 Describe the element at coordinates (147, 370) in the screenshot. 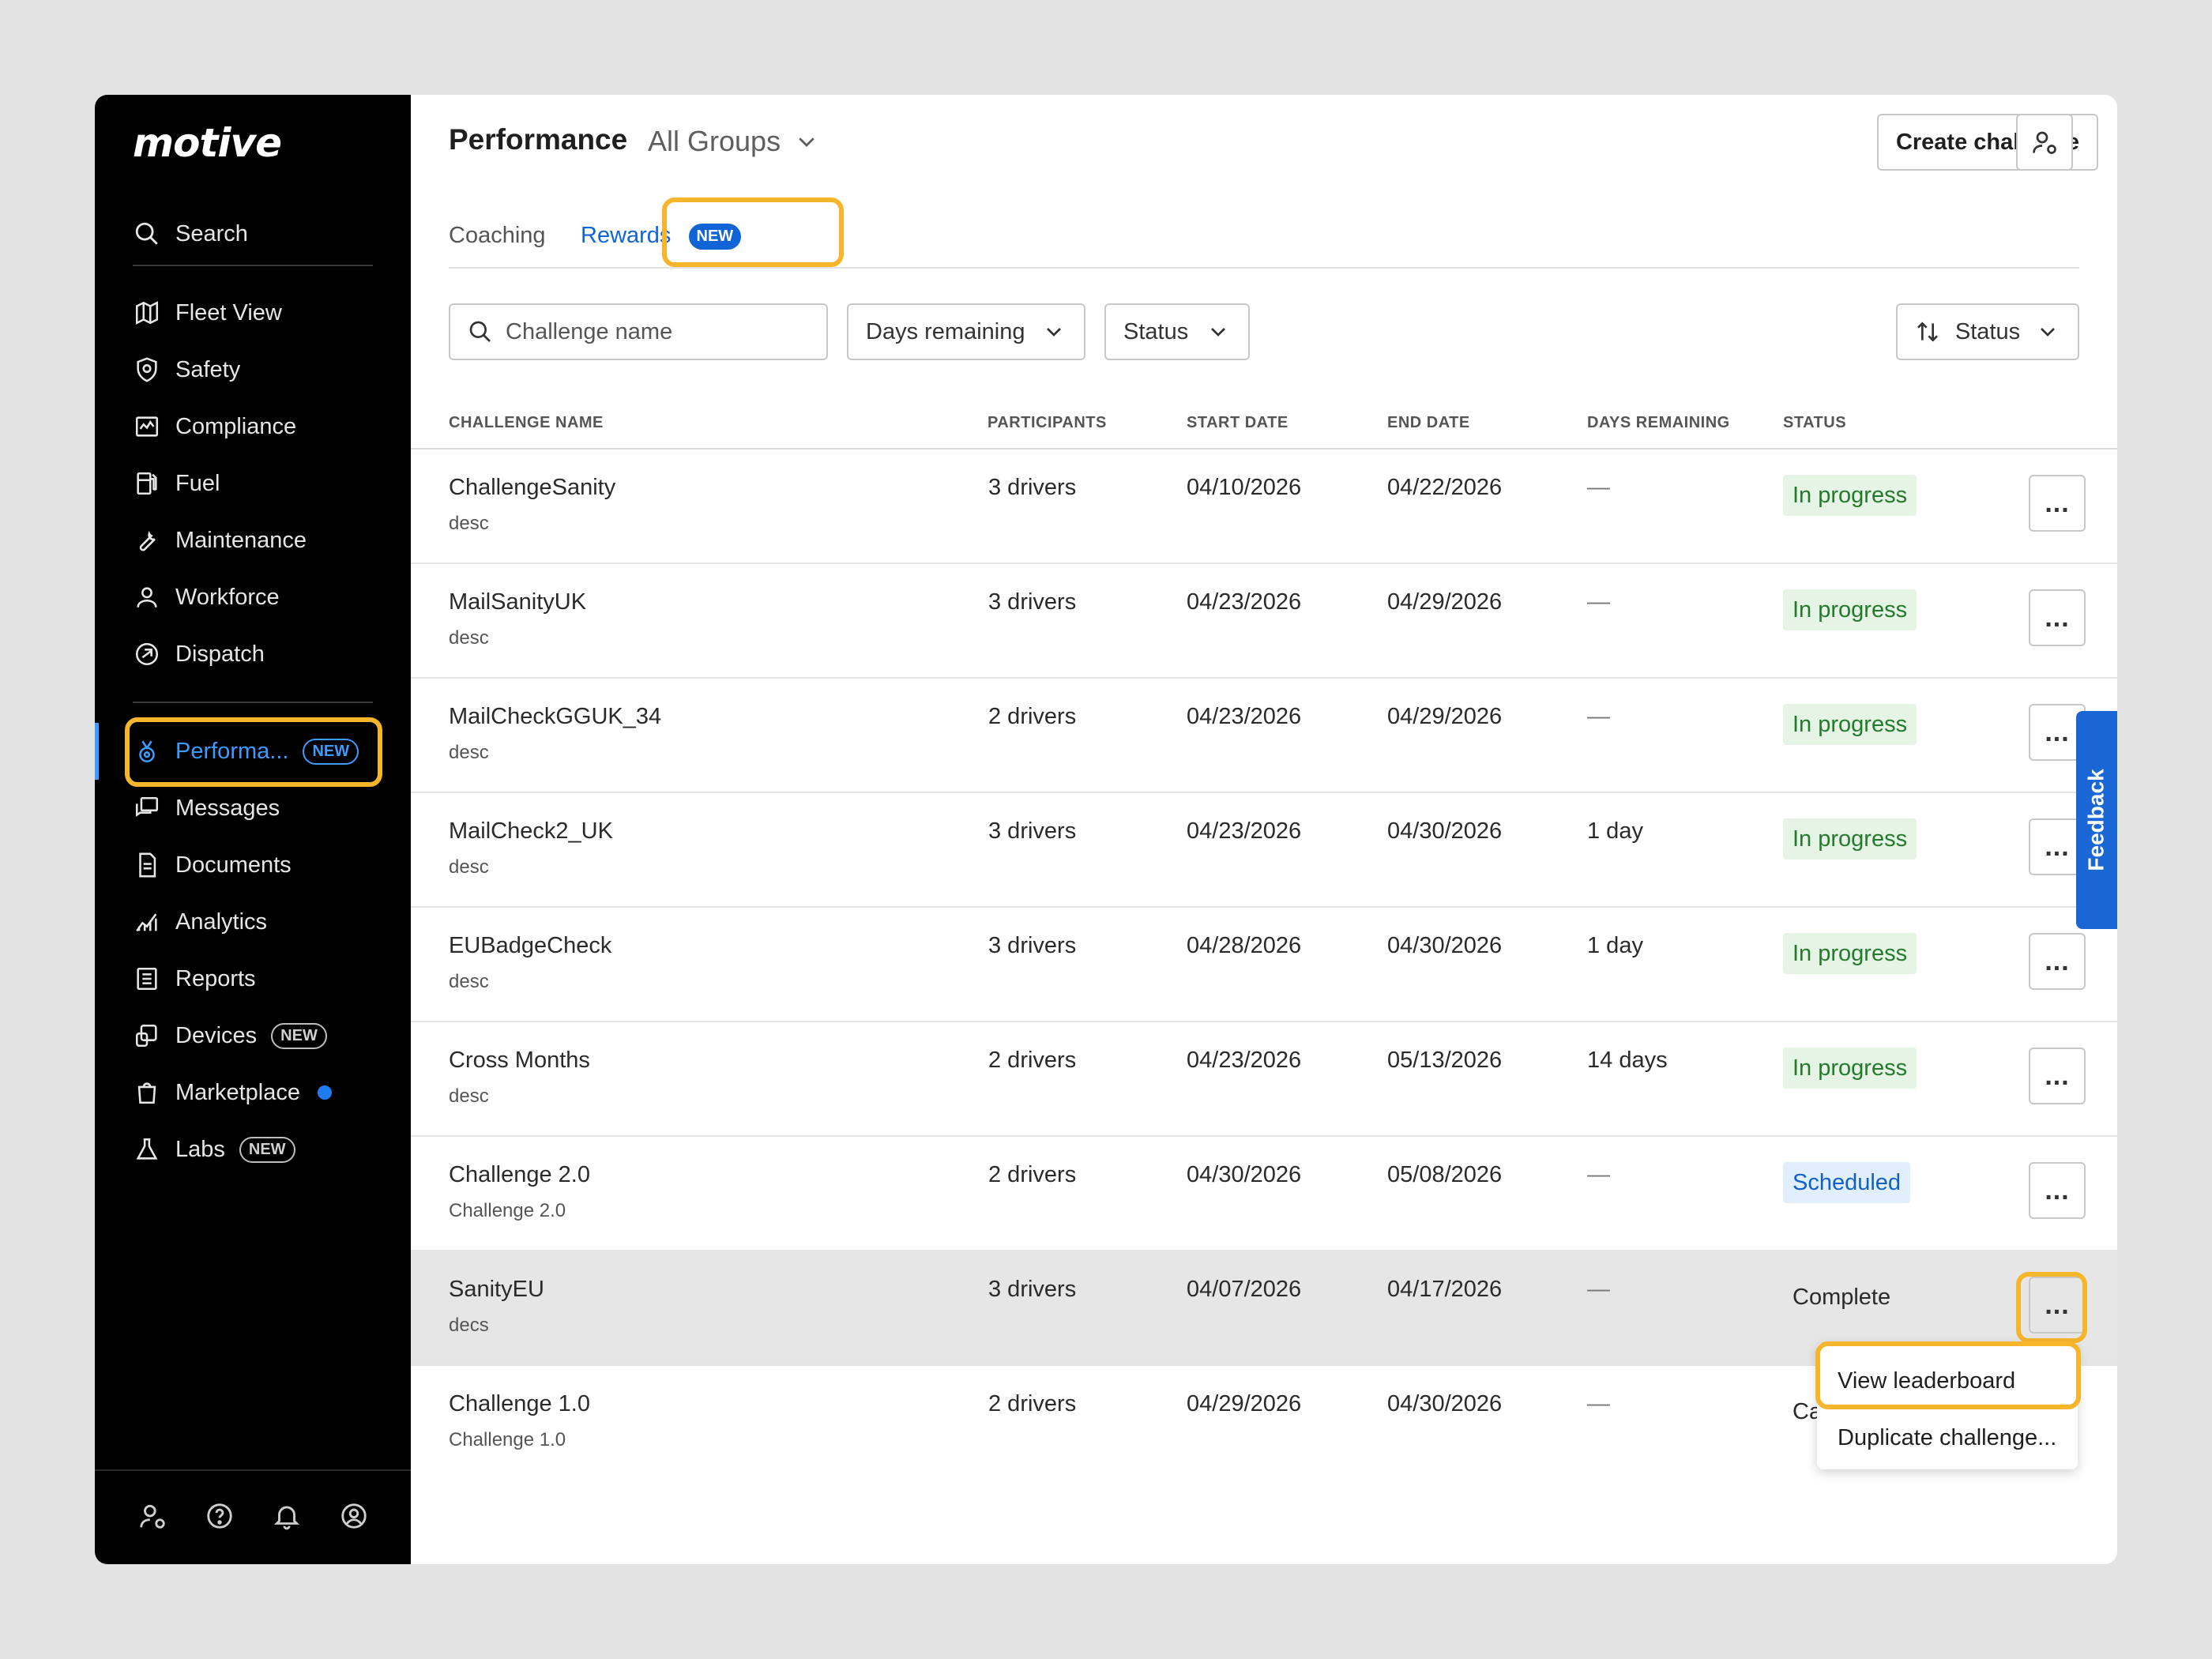

I see `shield-icon` at that location.